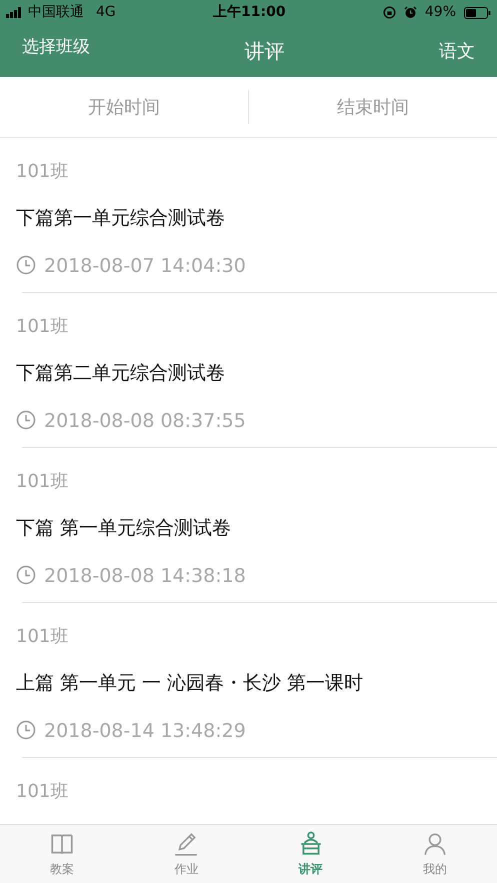 This screenshot has width=497, height=883. Describe the element at coordinates (435, 843) in the screenshot. I see `person-icon` at that location.